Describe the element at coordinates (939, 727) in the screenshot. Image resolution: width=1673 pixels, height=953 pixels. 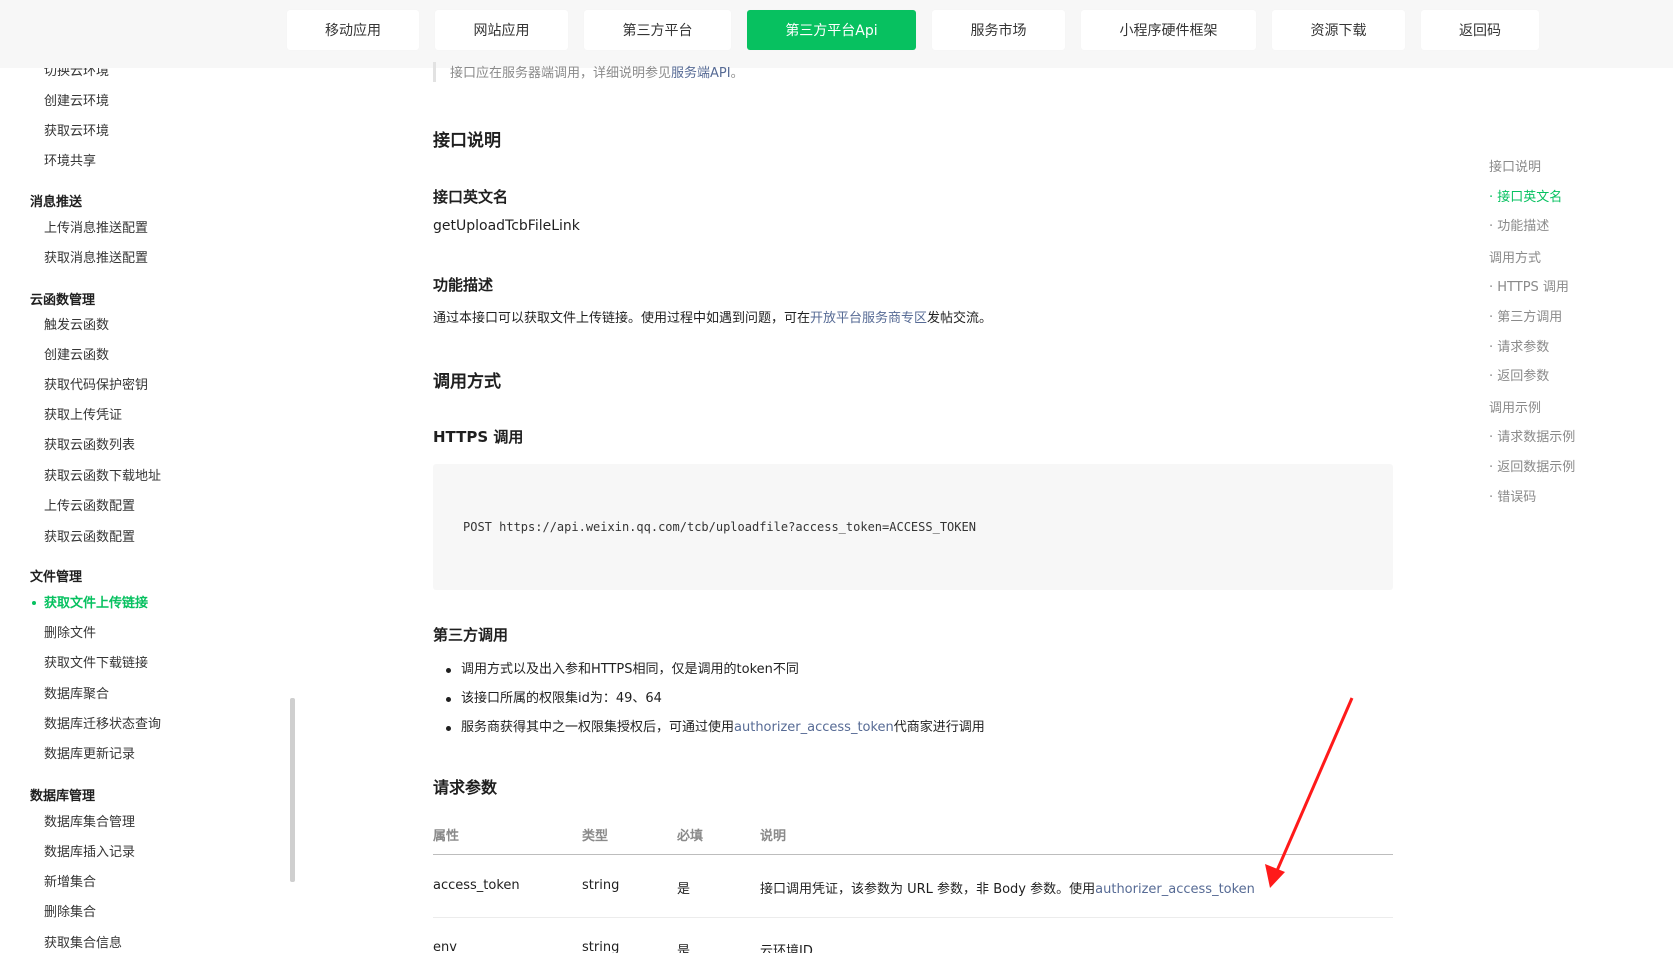
I see `bullet-suffix: 代商家进行调用` at that location.